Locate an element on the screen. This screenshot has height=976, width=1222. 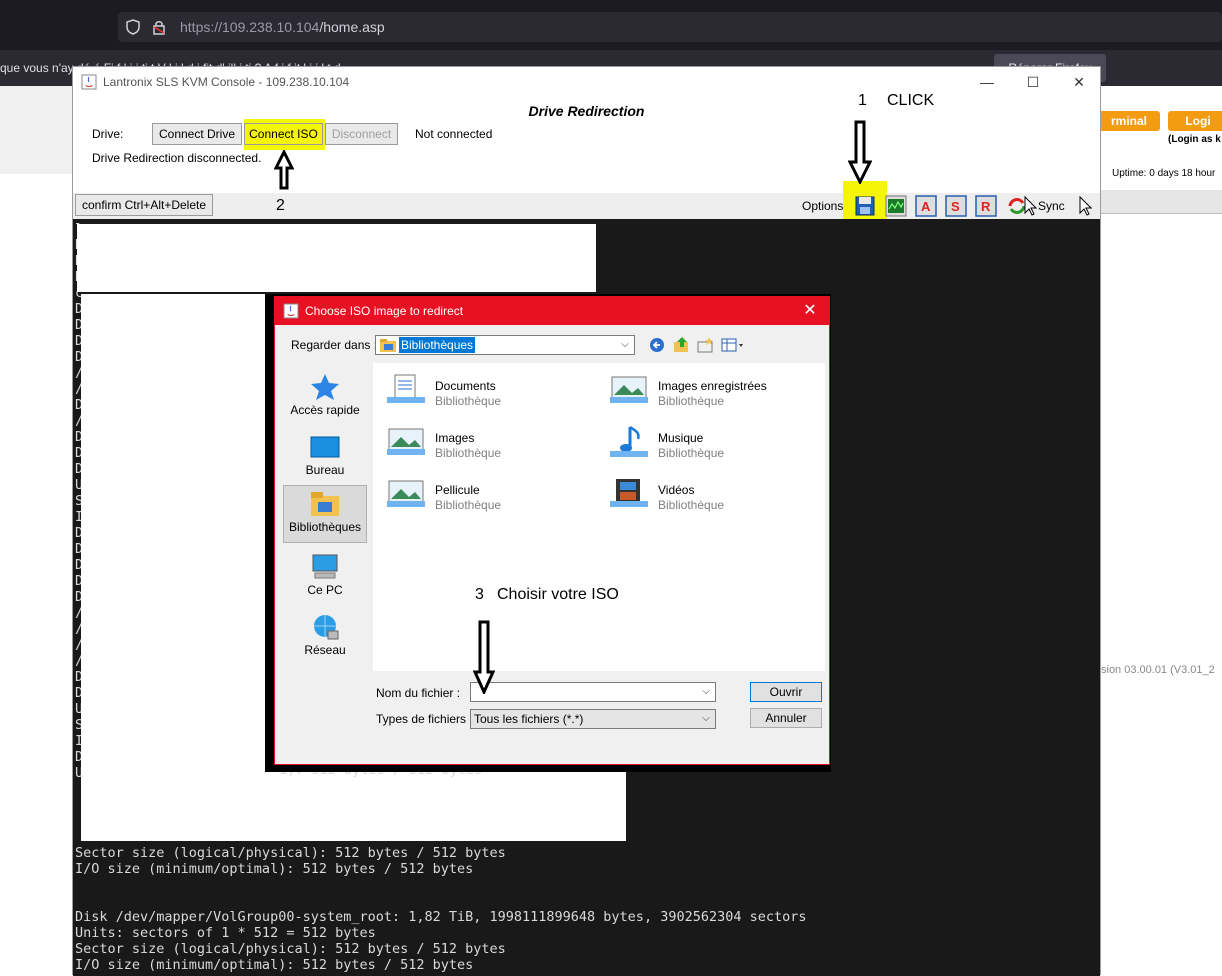
file-item: Images Bibliothèque is located at coordinates (487, 438).